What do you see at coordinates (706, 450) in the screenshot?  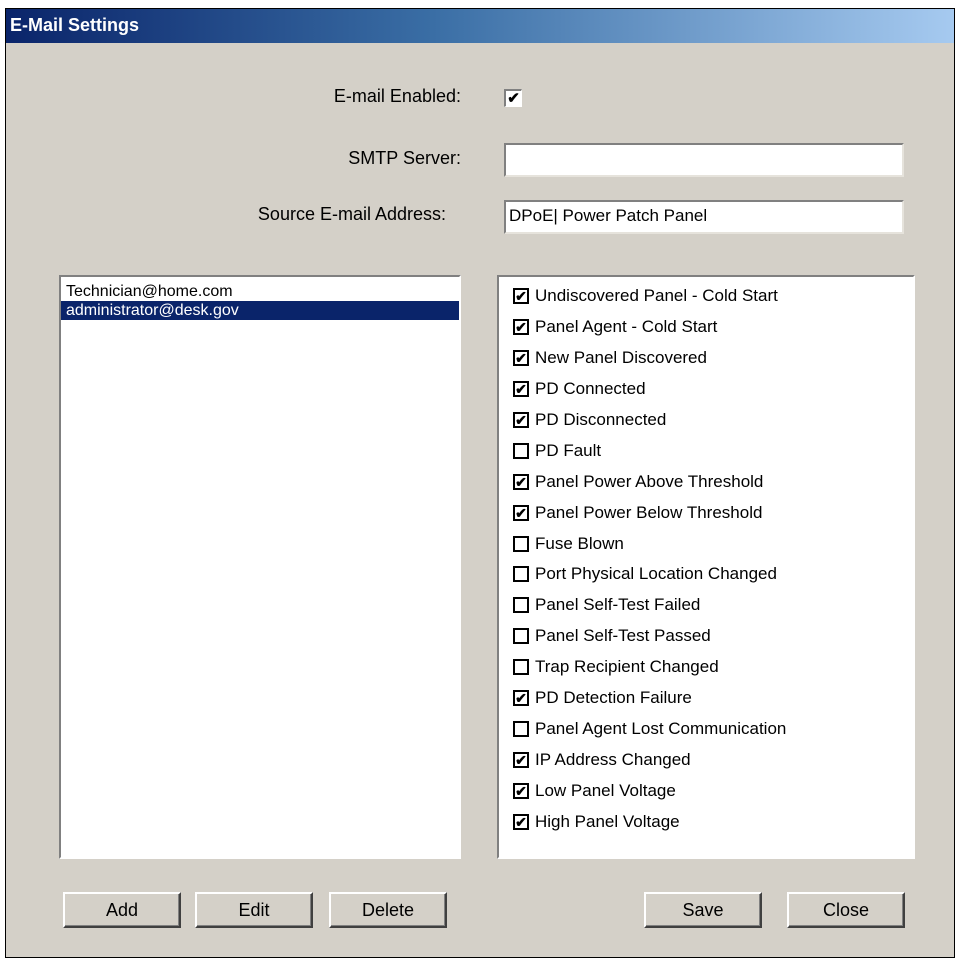 I see `event-checkbox-row: PD Fault` at bounding box center [706, 450].